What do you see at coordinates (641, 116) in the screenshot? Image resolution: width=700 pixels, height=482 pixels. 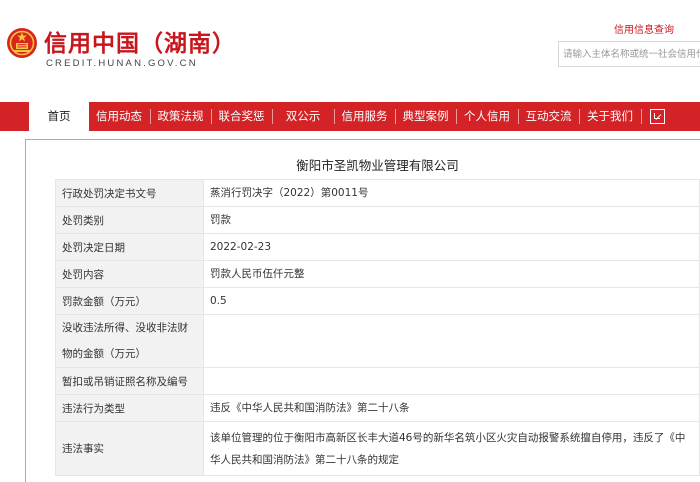 I see `nav-separator` at bounding box center [641, 116].